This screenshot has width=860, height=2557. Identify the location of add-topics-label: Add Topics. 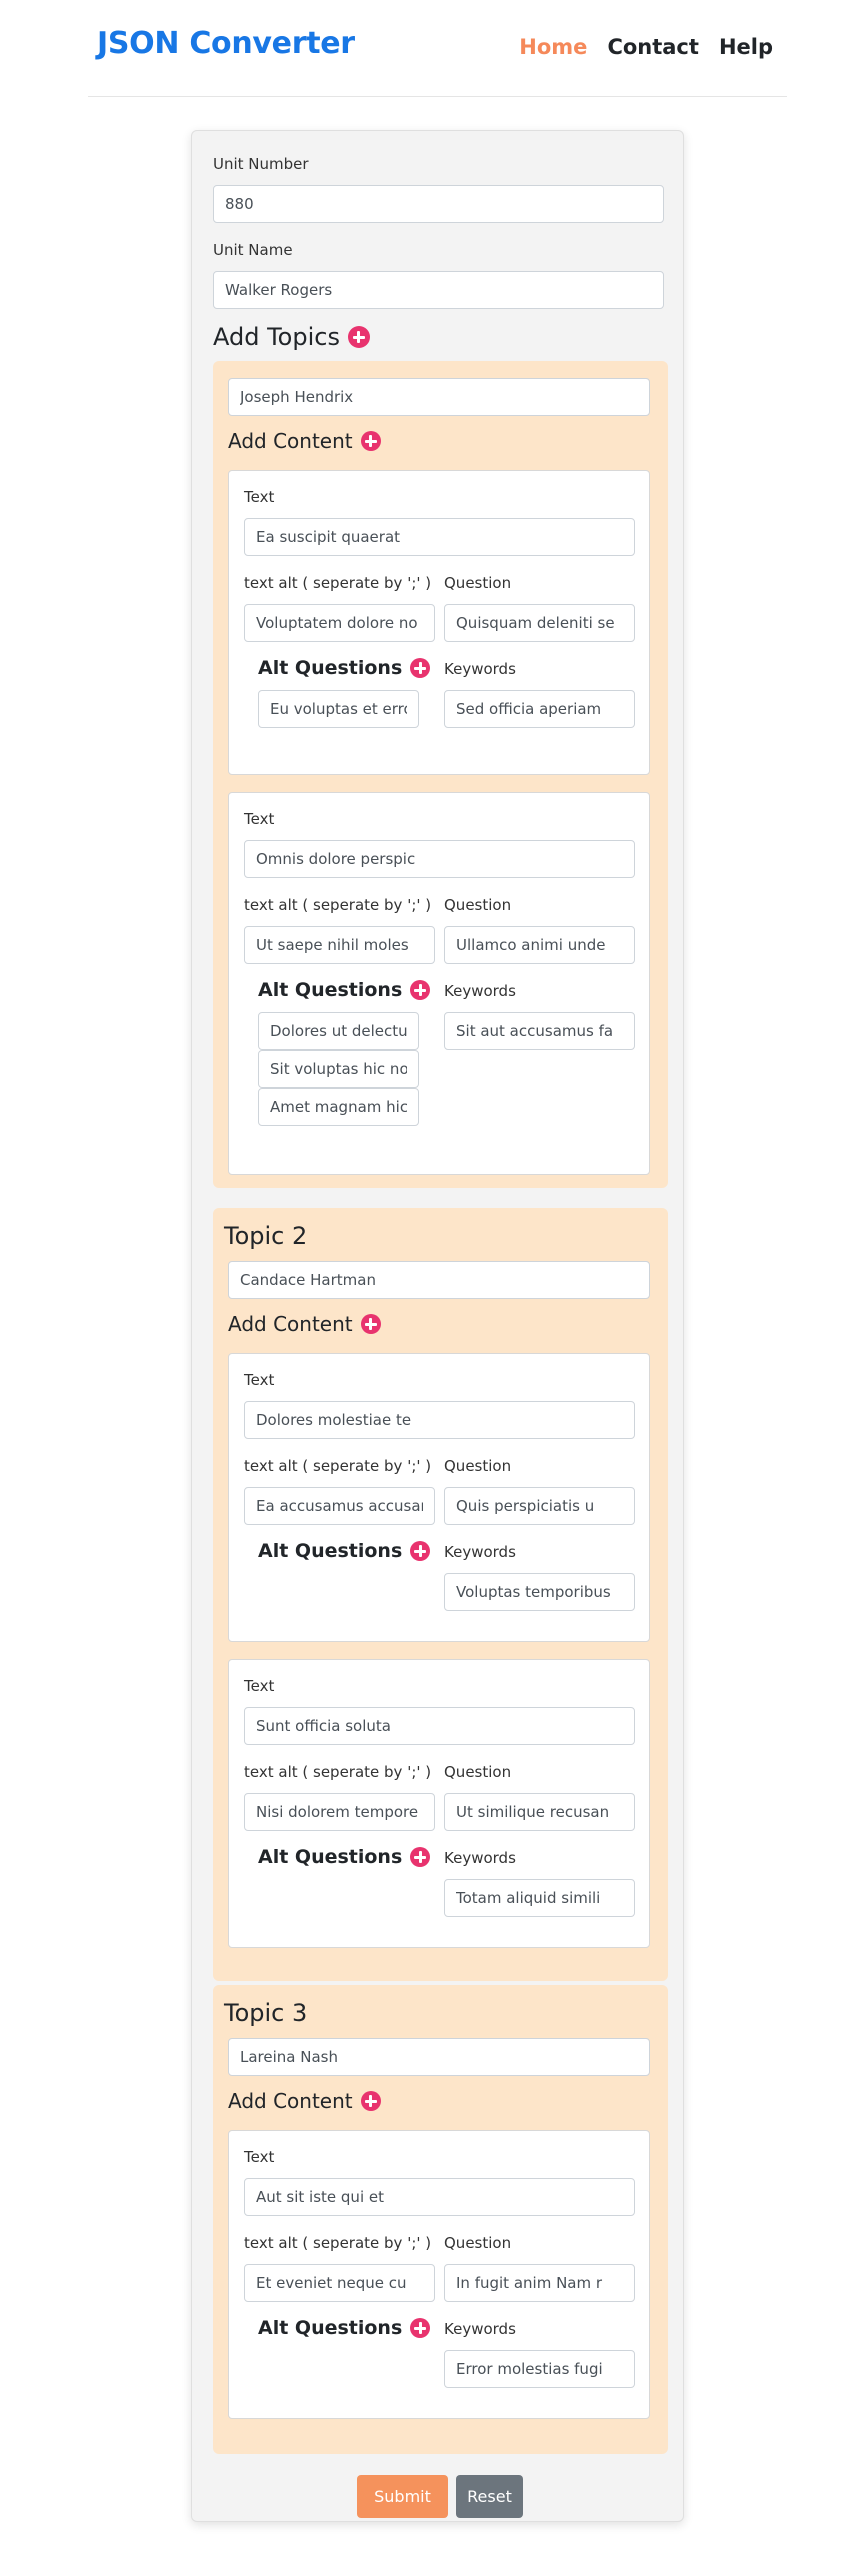
(276, 337).